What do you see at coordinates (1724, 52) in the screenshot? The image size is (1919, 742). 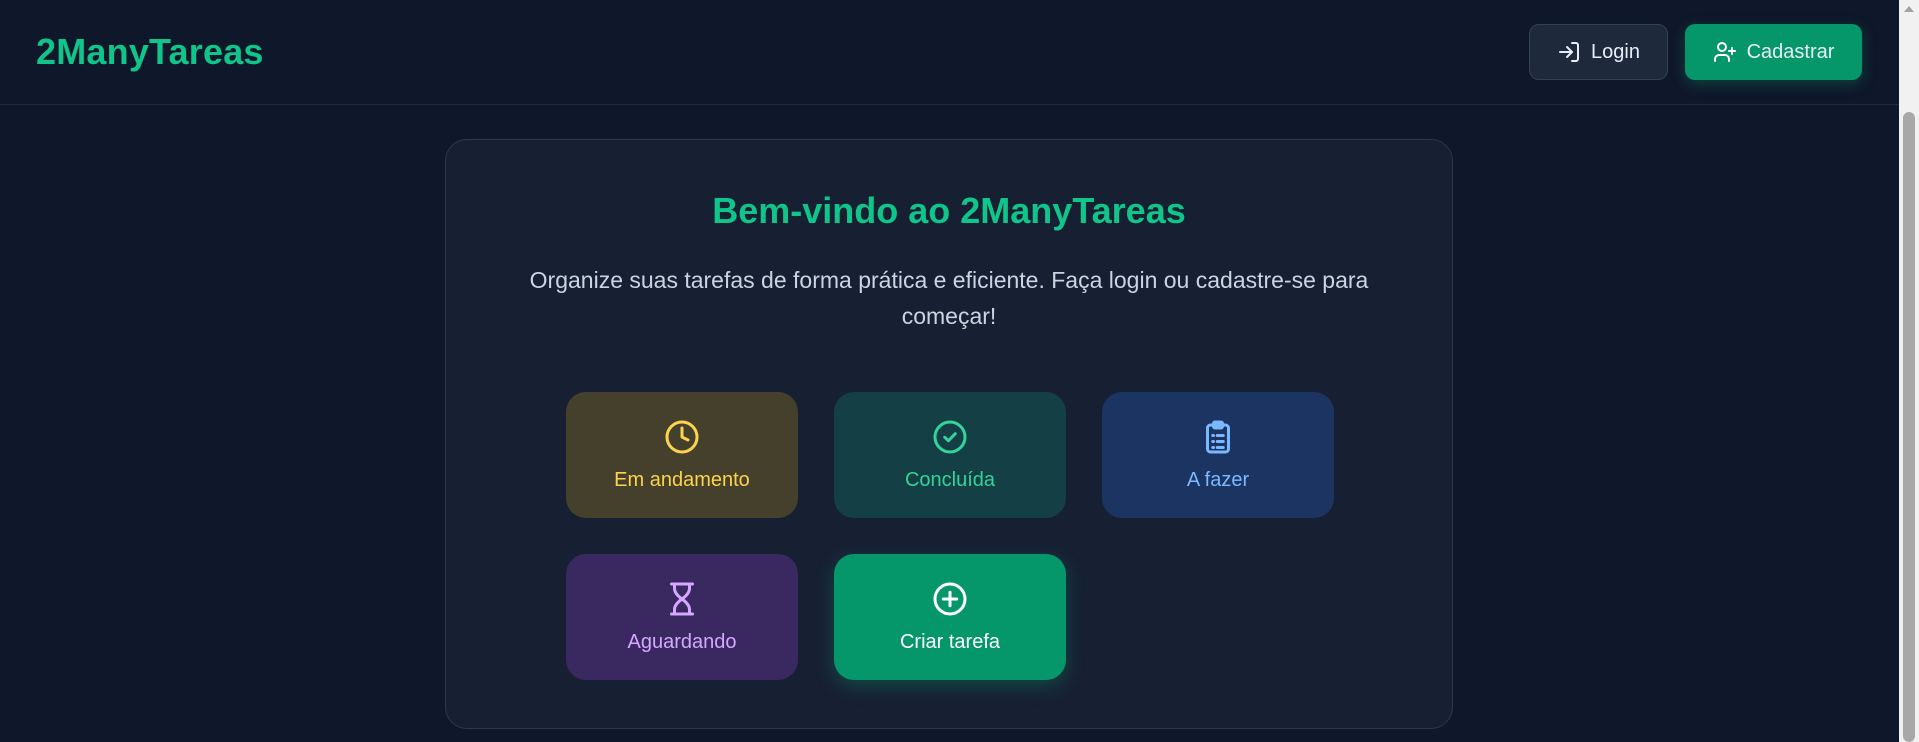 I see `user-plus-icon` at bounding box center [1724, 52].